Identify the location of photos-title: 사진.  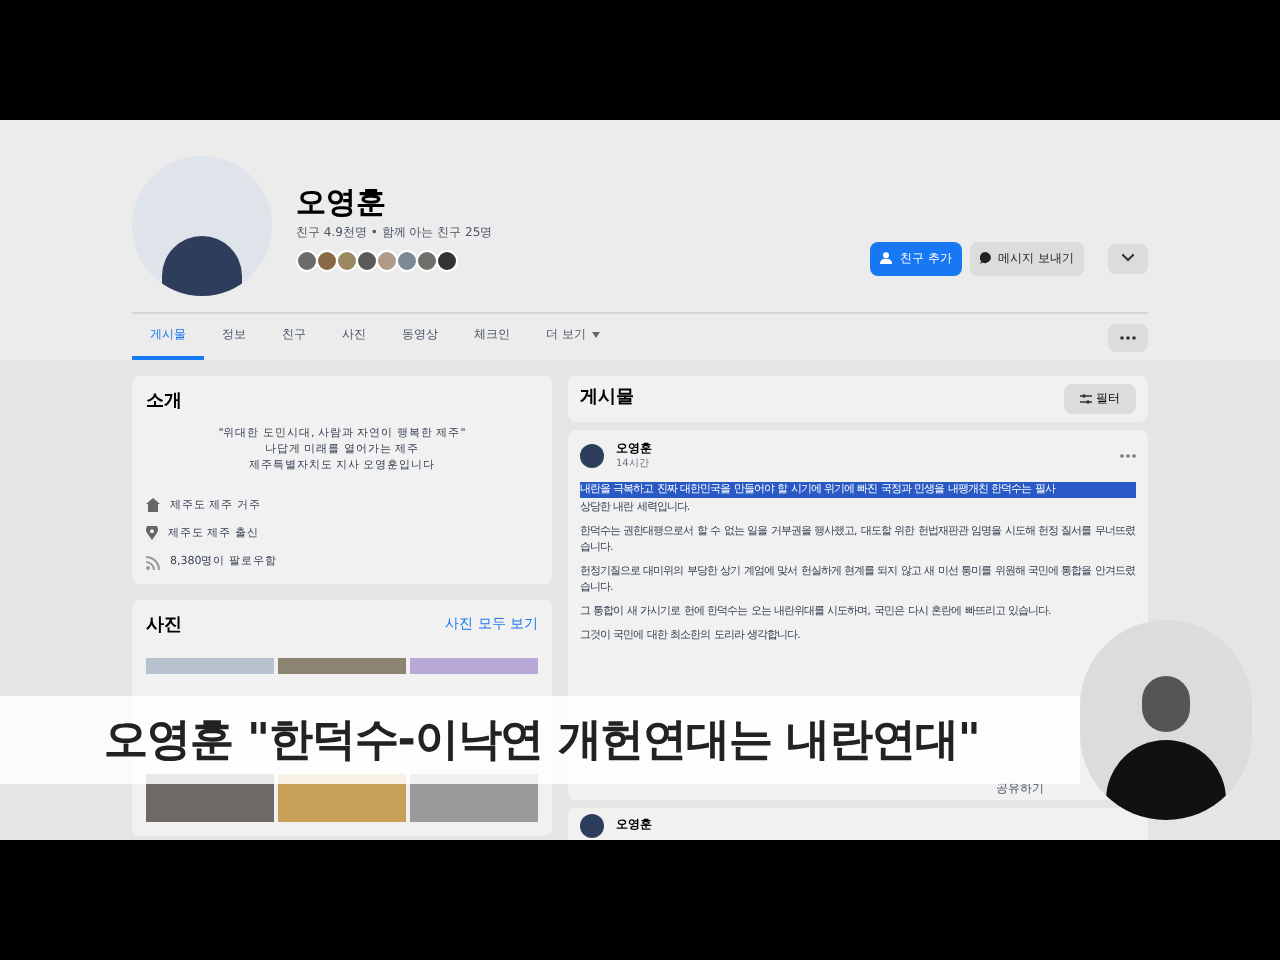
(164, 627).